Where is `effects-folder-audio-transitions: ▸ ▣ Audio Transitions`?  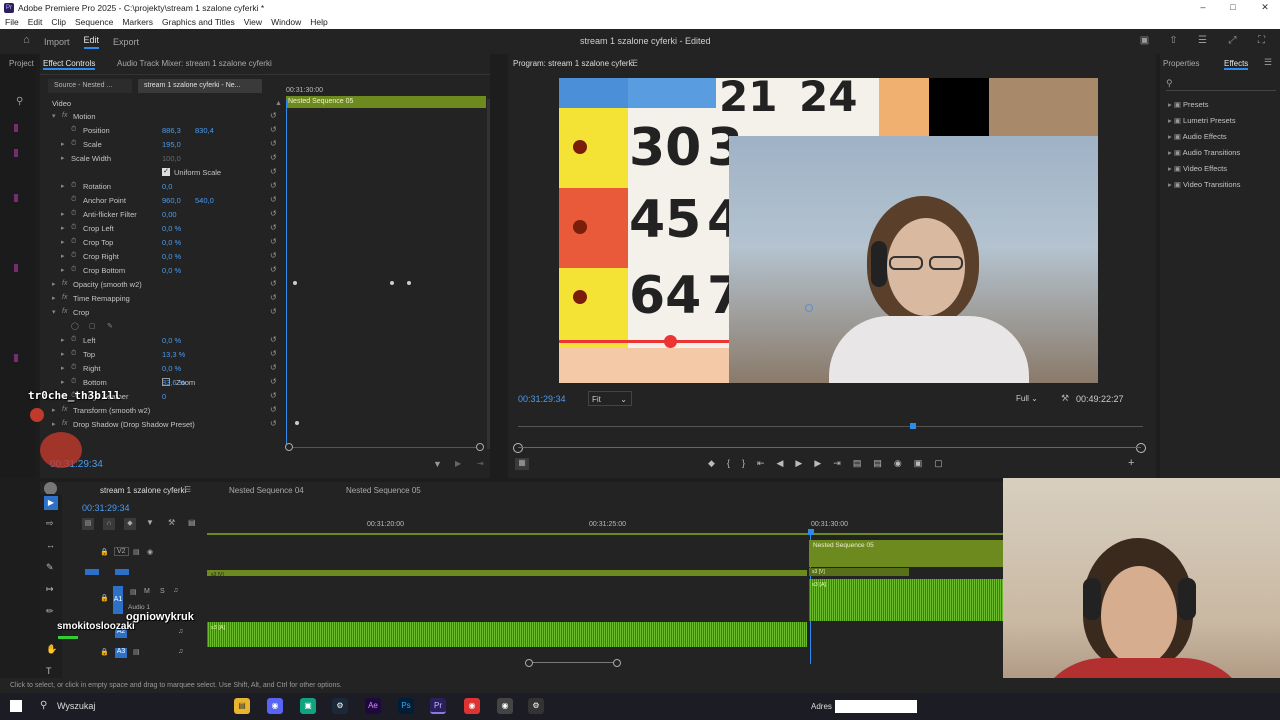 effects-folder-audio-transitions: ▸ ▣ Audio Transitions is located at coordinates (1204, 152).